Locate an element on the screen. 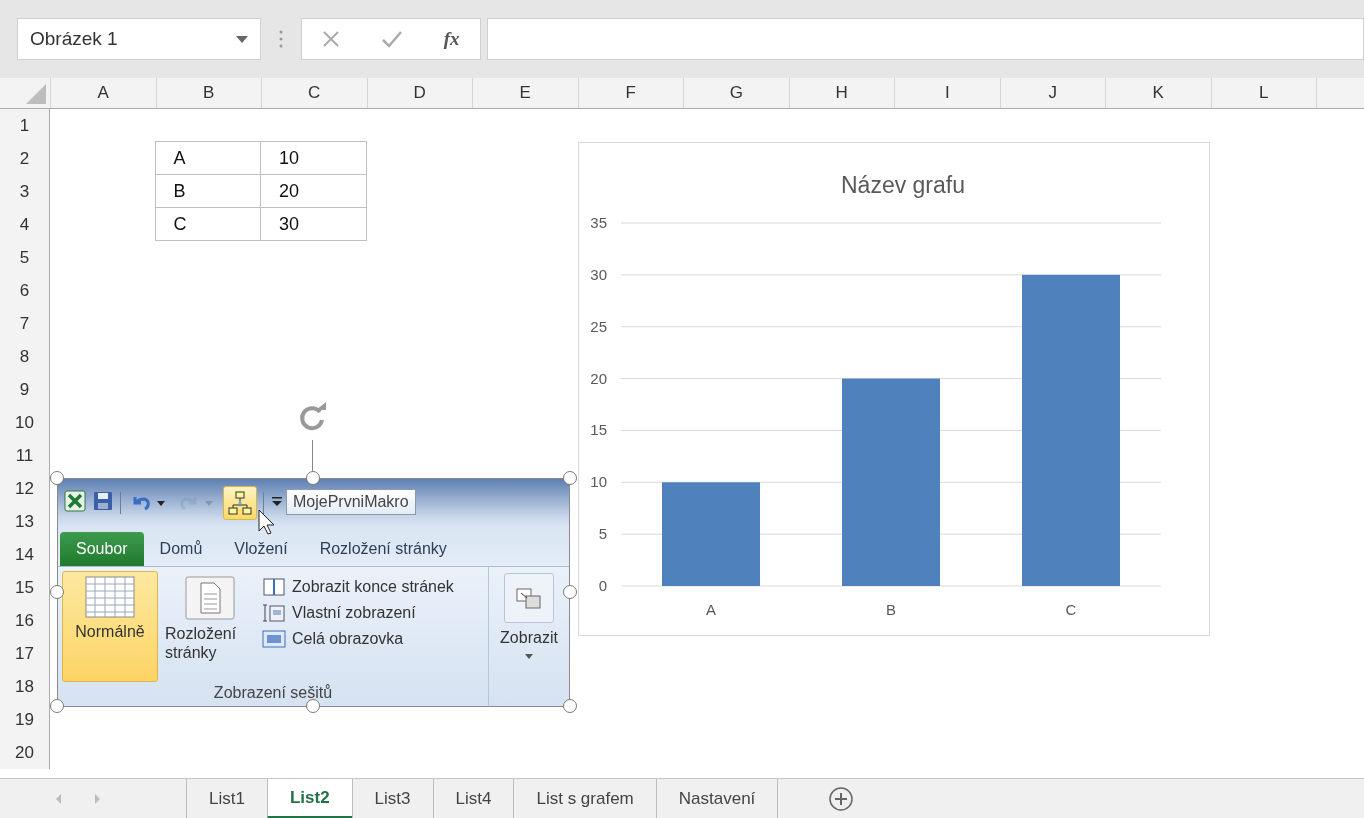 This screenshot has height=818, width=1364. axis-label: 10 is located at coordinates (598, 482).